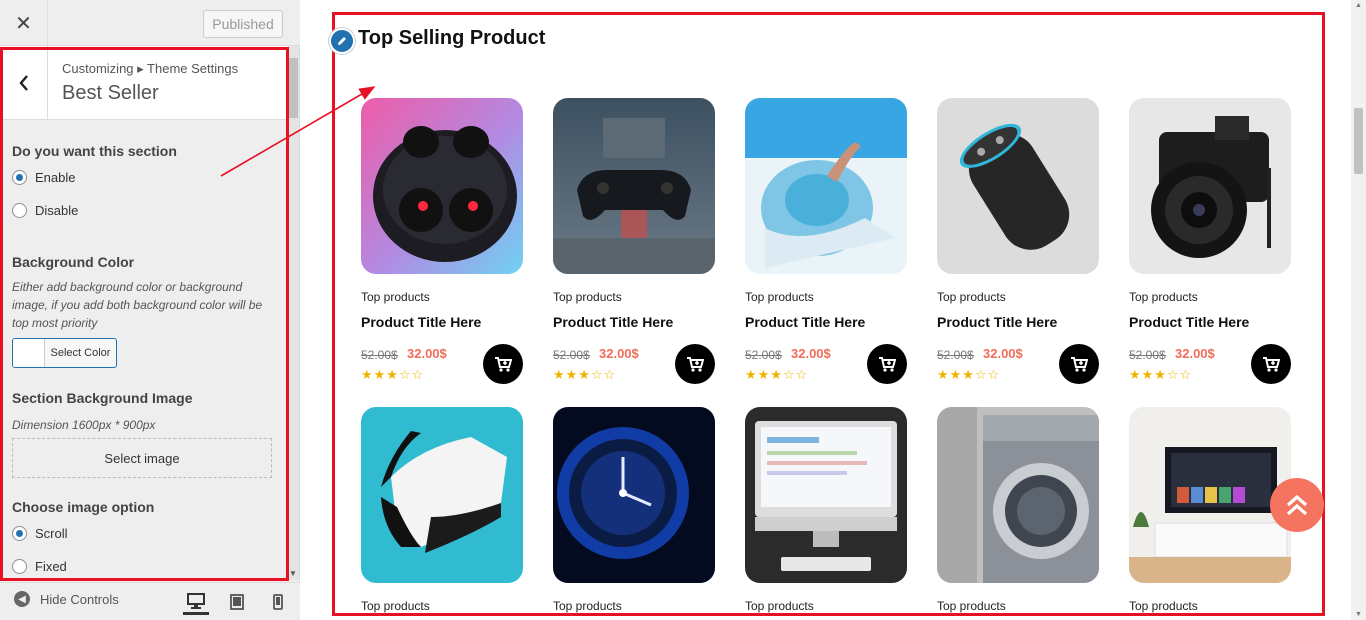 Image resolution: width=1366 pixels, height=620 pixels. I want to click on desktop-computer-image, so click(826, 495).